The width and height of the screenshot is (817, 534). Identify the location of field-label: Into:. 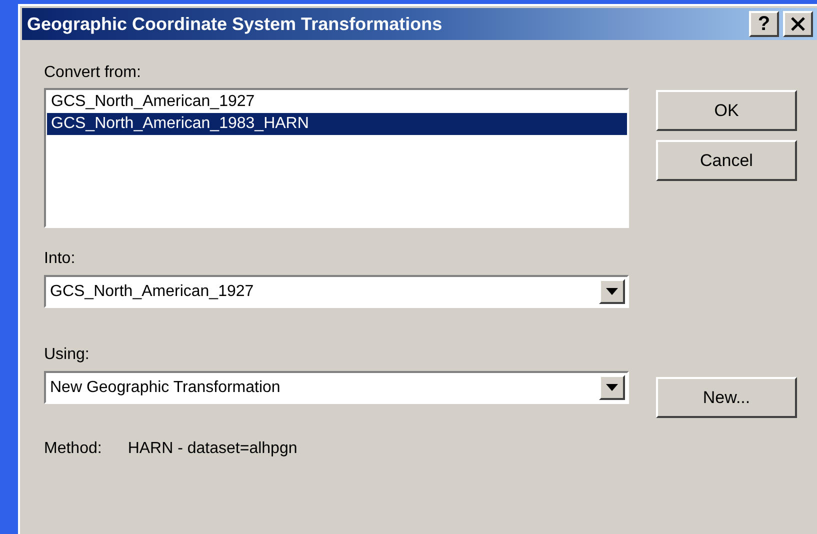
(60, 259).